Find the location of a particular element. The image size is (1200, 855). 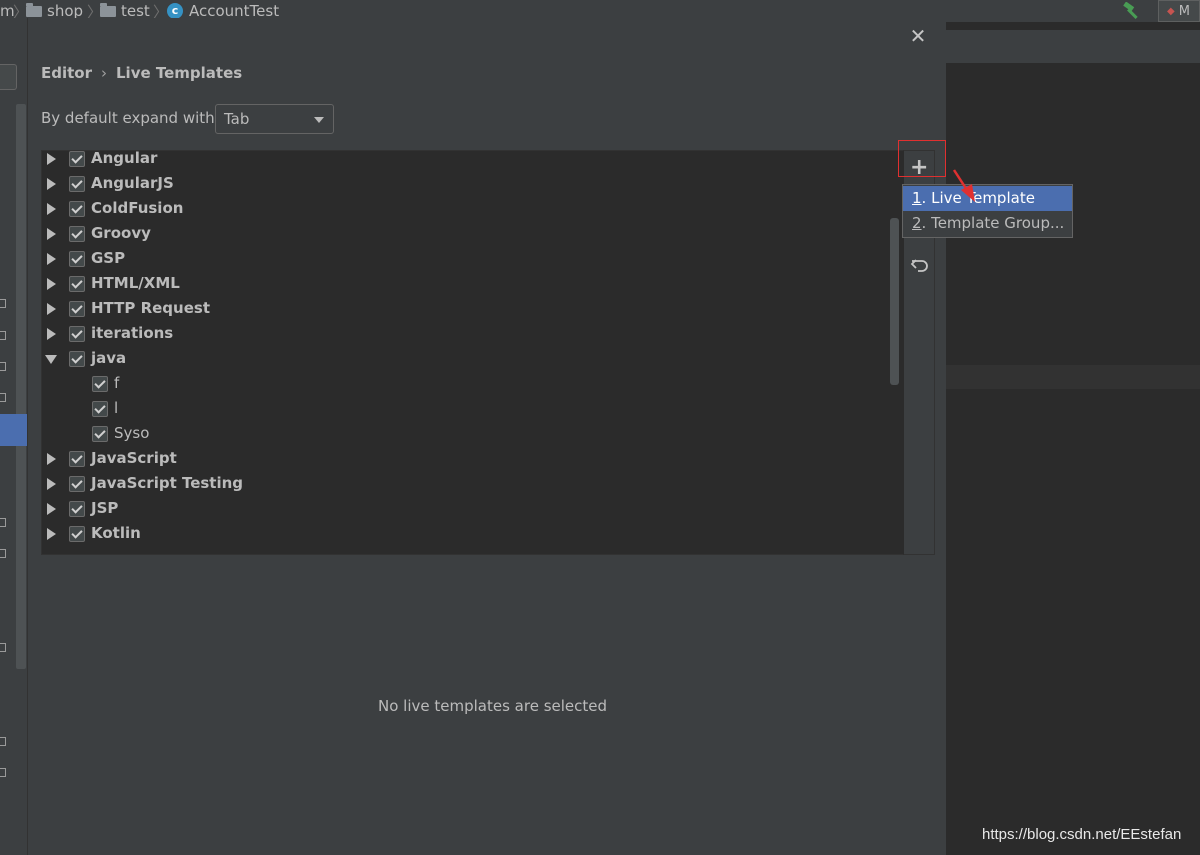

tree-group-row: GSP is located at coordinates (467, 259).